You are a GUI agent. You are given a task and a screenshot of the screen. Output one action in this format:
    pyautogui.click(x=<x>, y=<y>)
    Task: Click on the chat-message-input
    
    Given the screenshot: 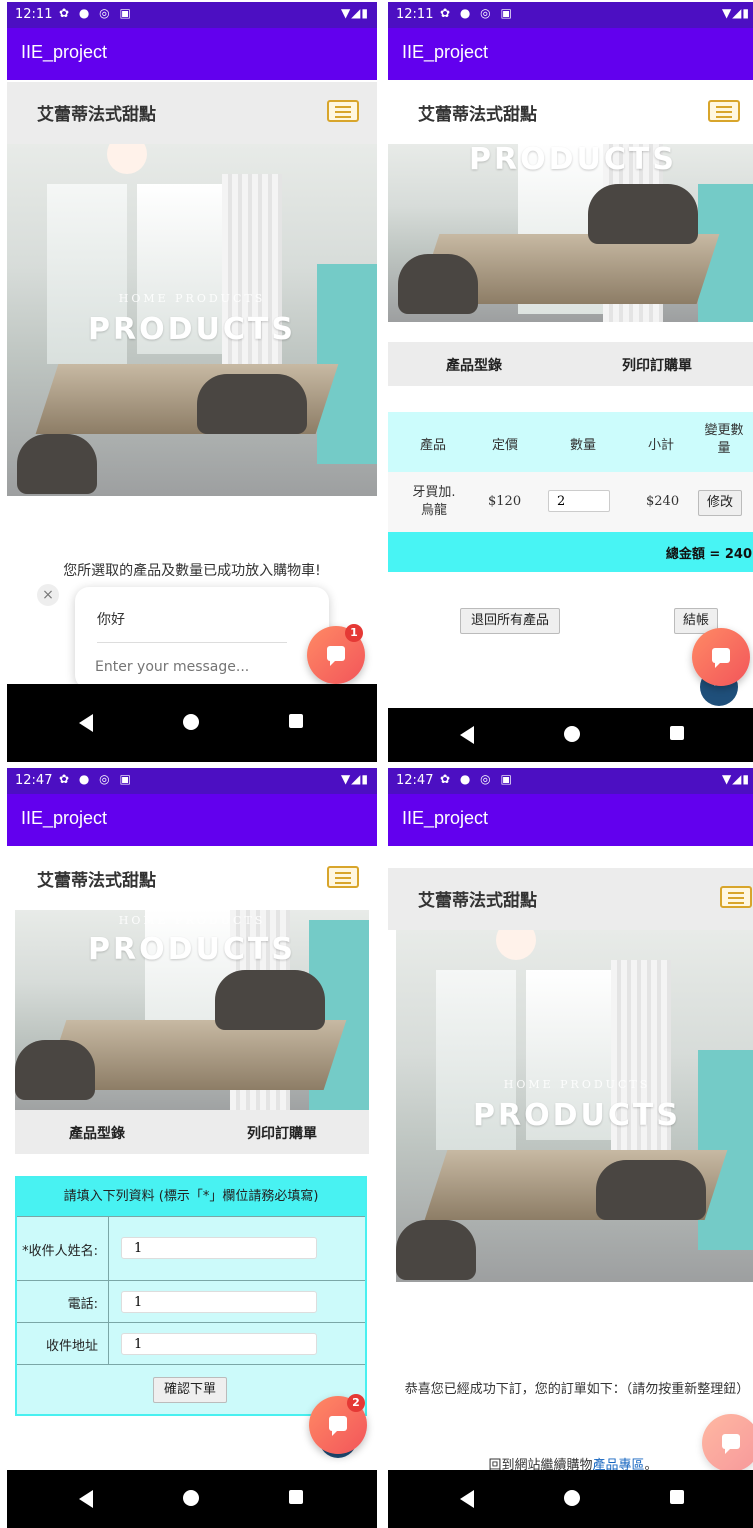 What is the action you would take?
    pyautogui.click(x=195, y=667)
    